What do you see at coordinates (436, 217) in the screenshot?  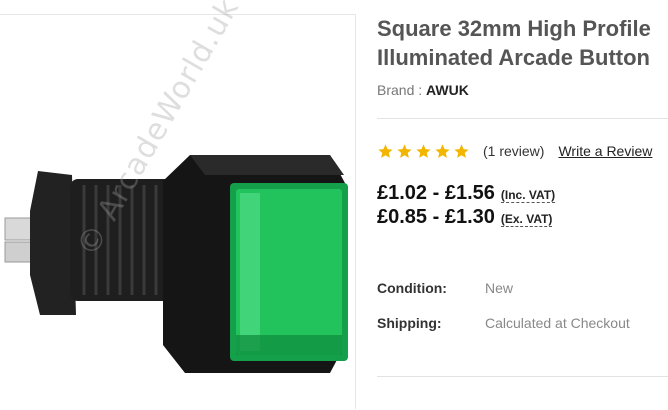 I see `price-ex-vat: £0.85 - £1.30` at bounding box center [436, 217].